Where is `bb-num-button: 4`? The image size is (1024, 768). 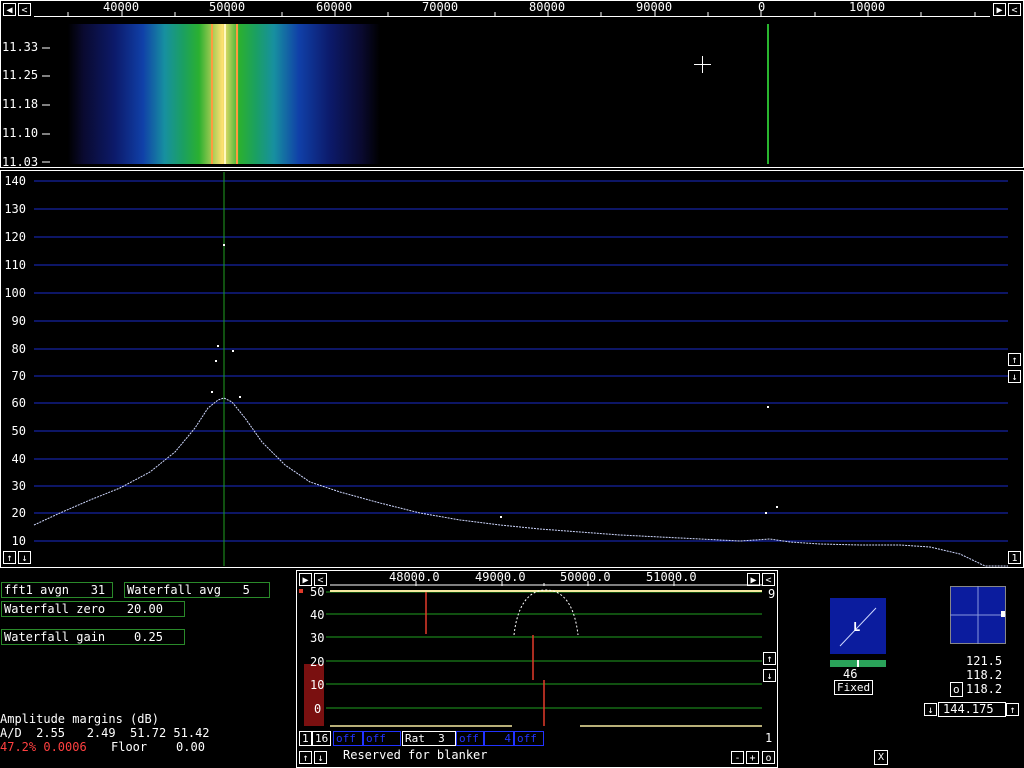
bb-num-button: 4 is located at coordinates (499, 738).